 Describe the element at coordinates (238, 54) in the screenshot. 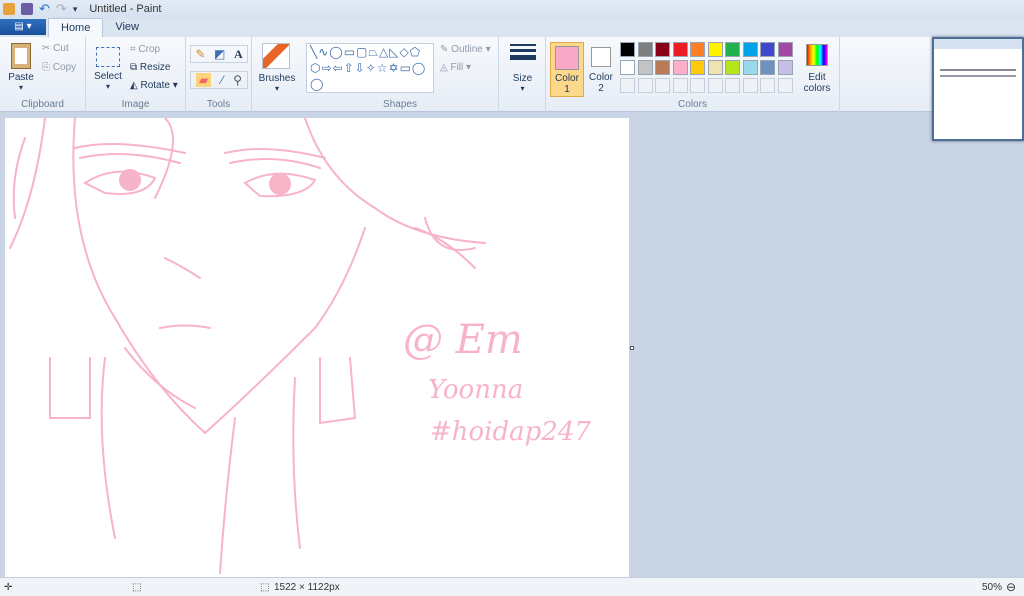

I see `text-tool-icon: A` at that location.